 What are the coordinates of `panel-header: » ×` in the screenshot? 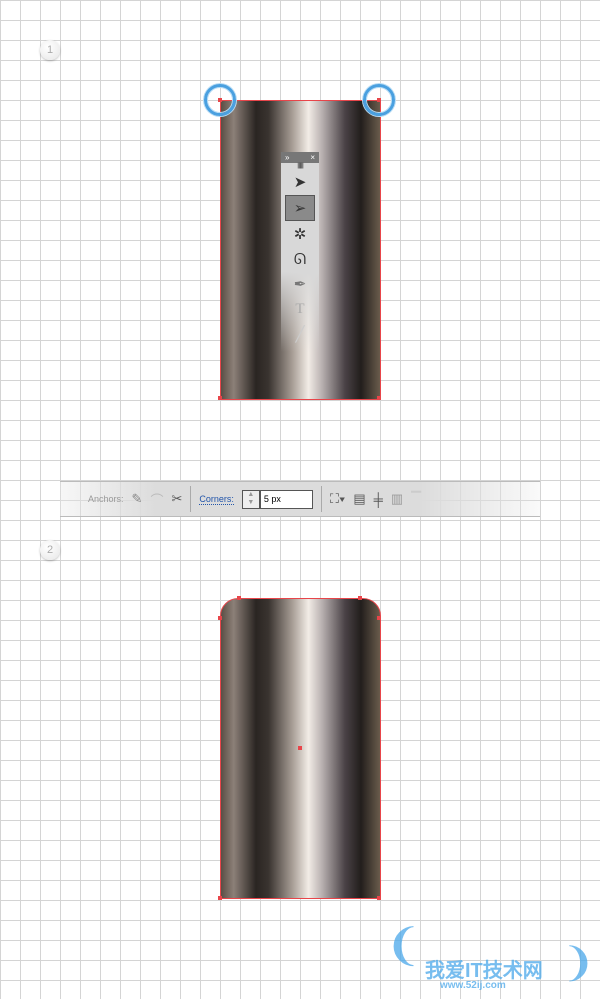 It's located at (300, 157).